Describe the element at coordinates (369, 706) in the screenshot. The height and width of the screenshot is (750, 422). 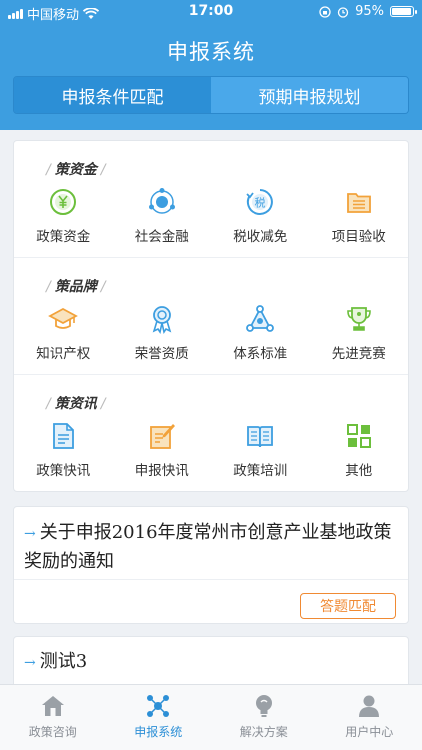
I see `user-icon` at that location.